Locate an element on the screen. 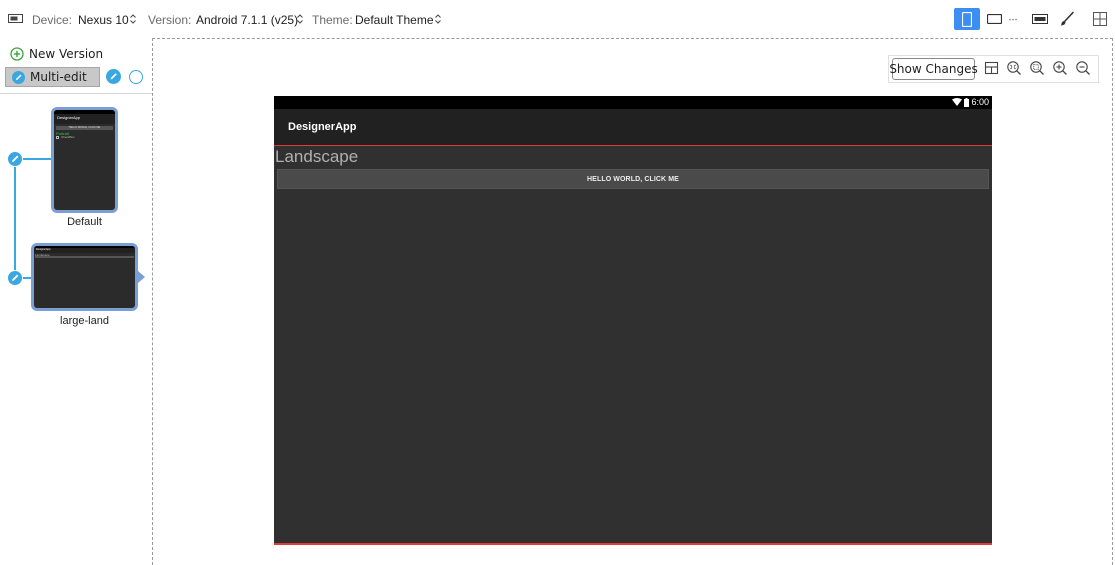  new-version-label: New Version is located at coordinates (66, 54).